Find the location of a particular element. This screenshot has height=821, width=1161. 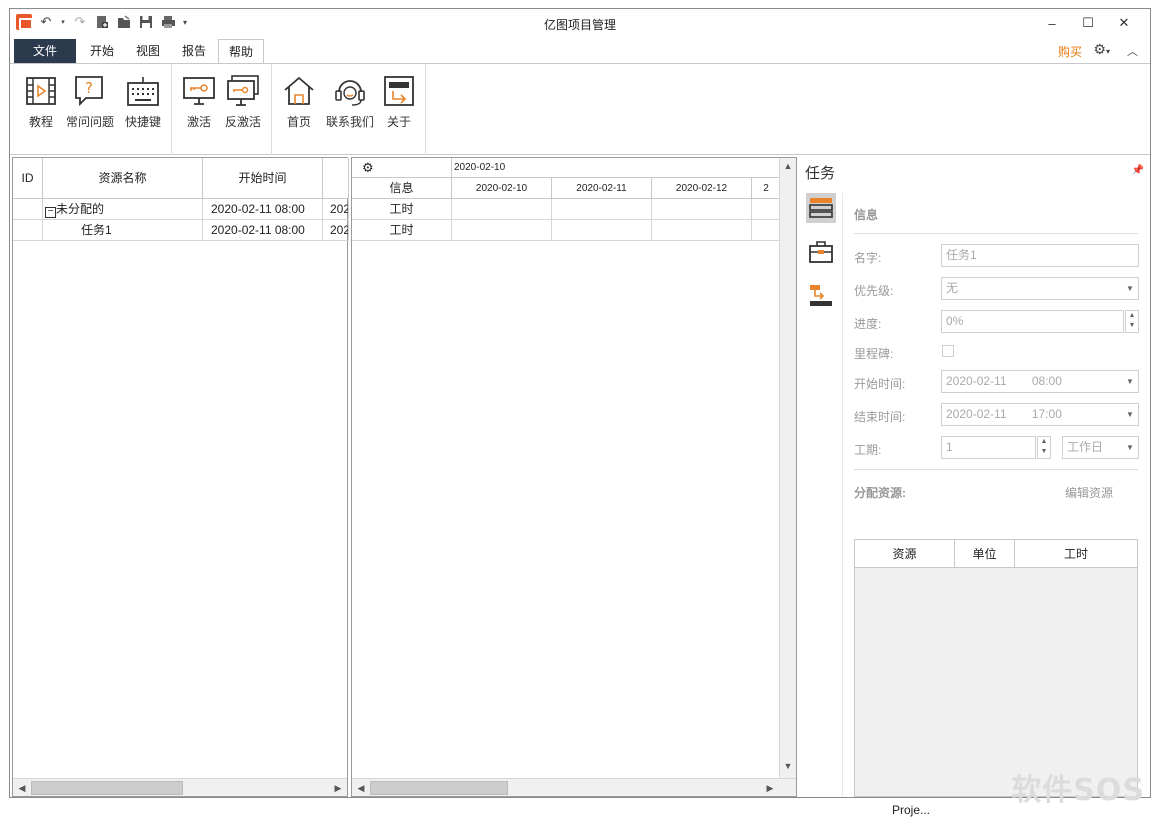

tab-help: 帮助 is located at coordinates (241, 51).